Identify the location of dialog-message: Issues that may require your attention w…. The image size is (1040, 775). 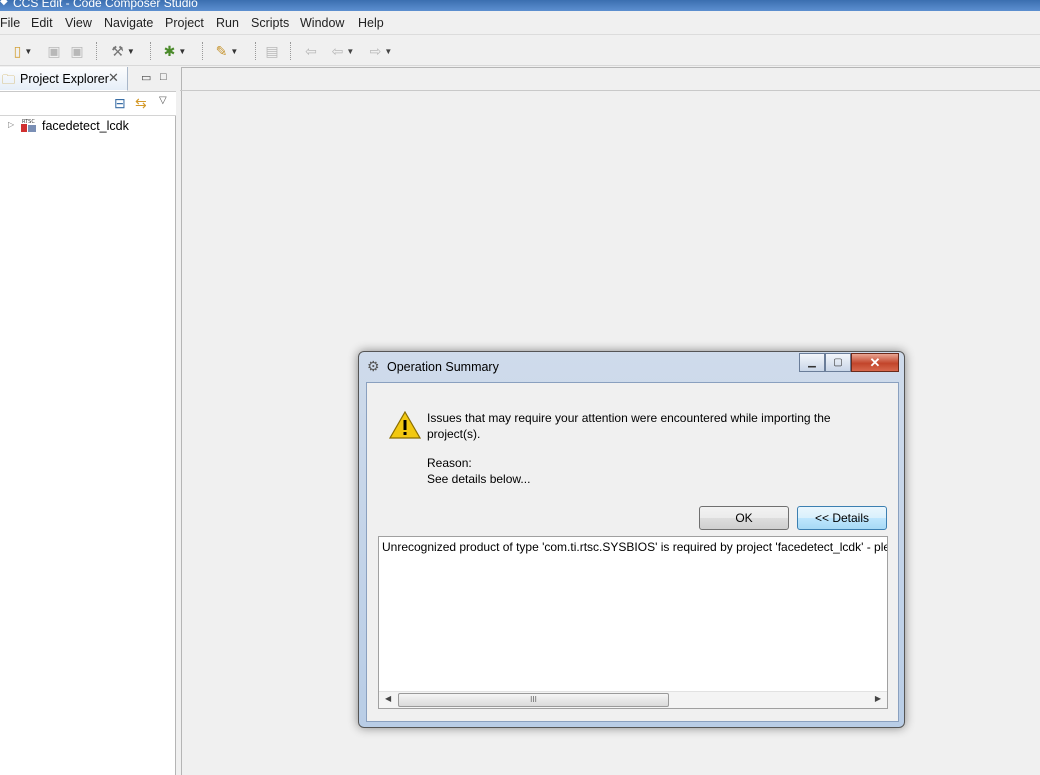
(629, 426).